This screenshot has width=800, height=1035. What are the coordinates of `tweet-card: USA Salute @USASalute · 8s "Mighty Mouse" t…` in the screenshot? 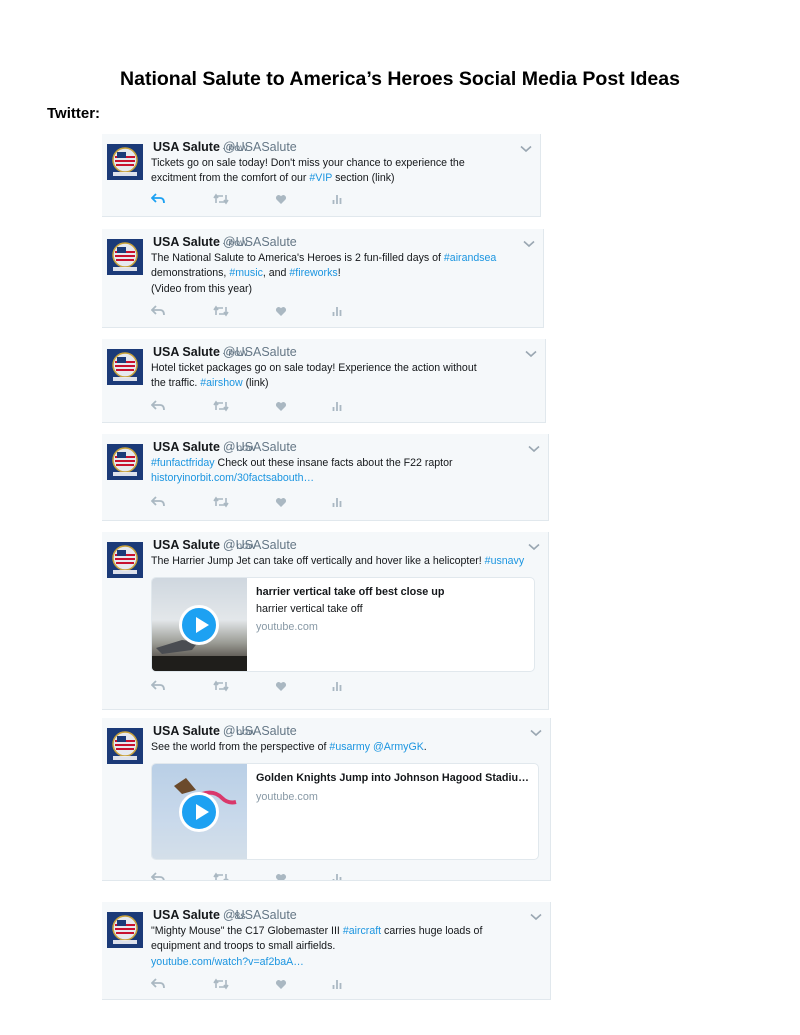 It's located at (326, 951).